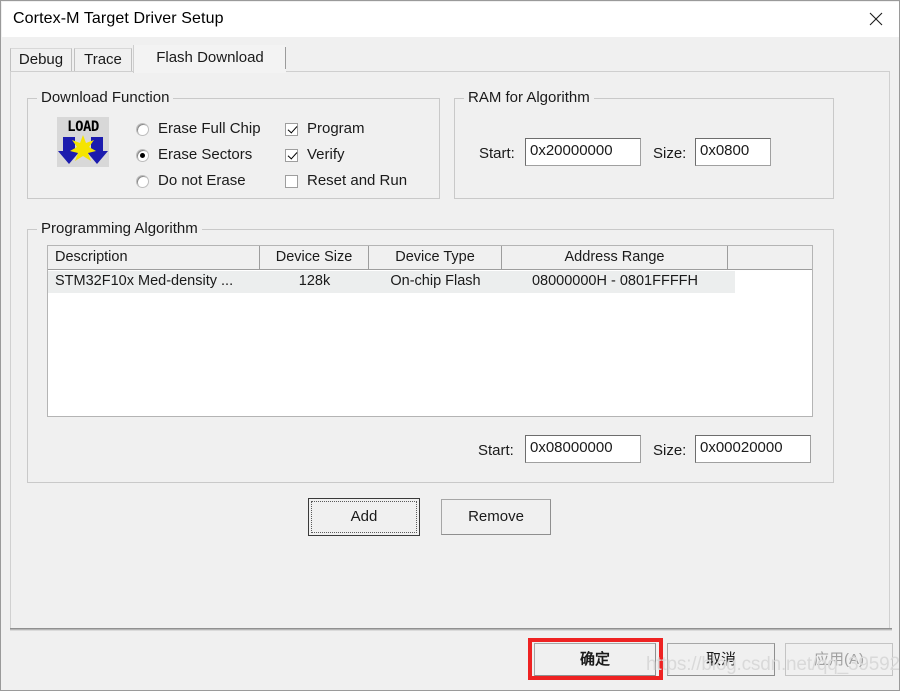 This screenshot has width=900, height=691. What do you see at coordinates (83, 127) in the screenshot?
I see `load-icon-text: LOAD` at bounding box center [83, 127].